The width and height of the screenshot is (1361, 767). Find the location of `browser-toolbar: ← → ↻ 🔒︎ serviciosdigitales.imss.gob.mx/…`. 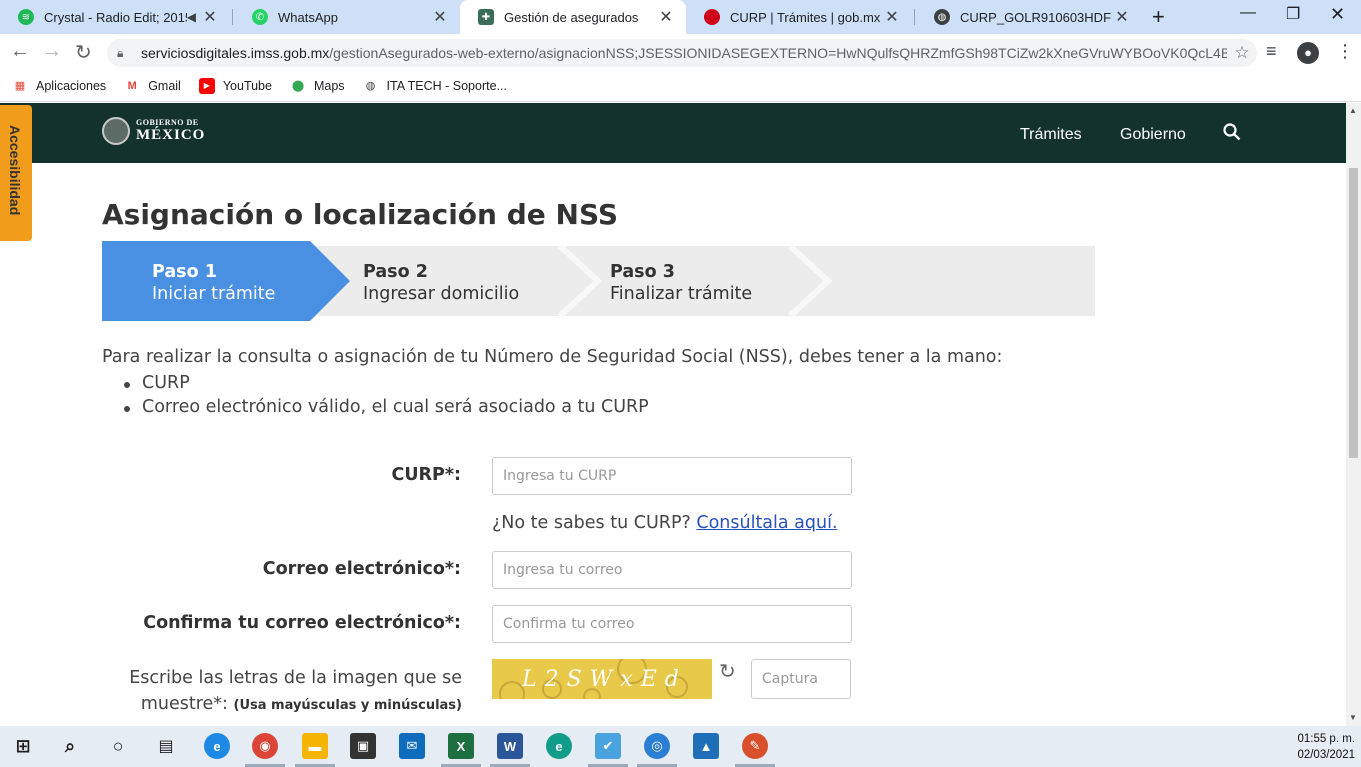

browser-toolbar: ← → ↻ 🔒︎ serviciosdigitales.imss.gob.mx/… is located at coordinates (680, 52).